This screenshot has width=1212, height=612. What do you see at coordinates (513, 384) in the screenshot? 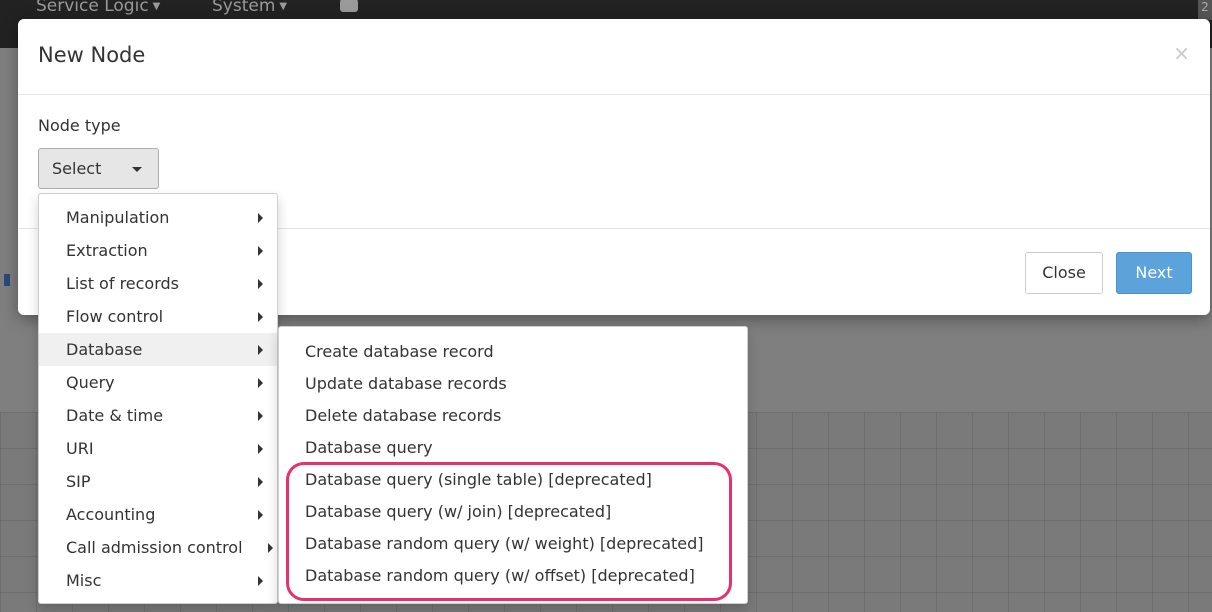
I see `submenu-item: Update database records` at bounding box center [513, 384].